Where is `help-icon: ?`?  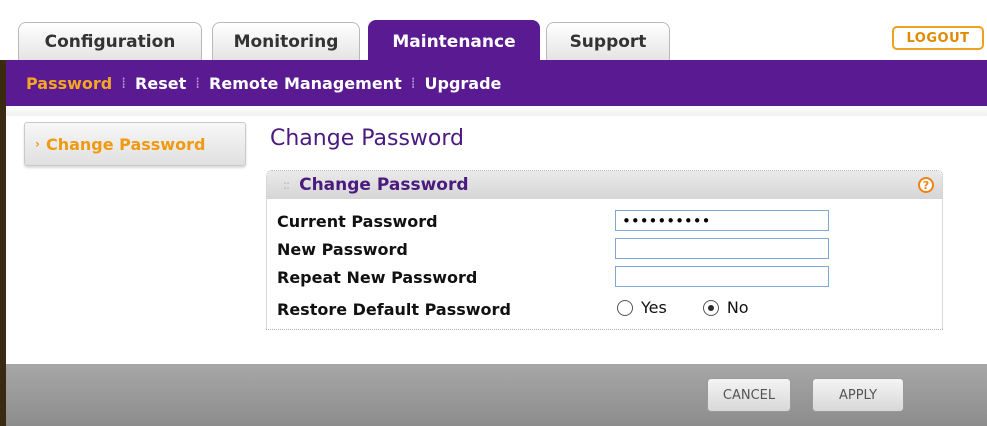
help-icon: ? is located at coordinates (926, 185).